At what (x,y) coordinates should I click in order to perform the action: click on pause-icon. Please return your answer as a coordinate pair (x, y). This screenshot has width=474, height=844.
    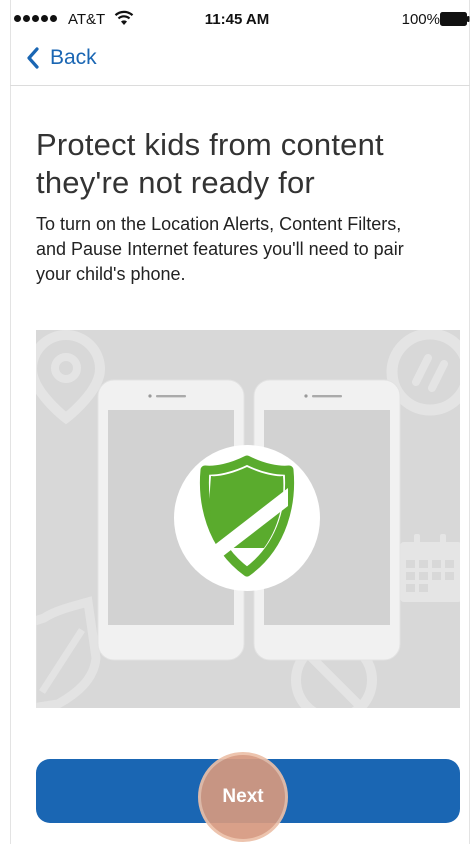
    Looking at the image, I should click on (423, 373).